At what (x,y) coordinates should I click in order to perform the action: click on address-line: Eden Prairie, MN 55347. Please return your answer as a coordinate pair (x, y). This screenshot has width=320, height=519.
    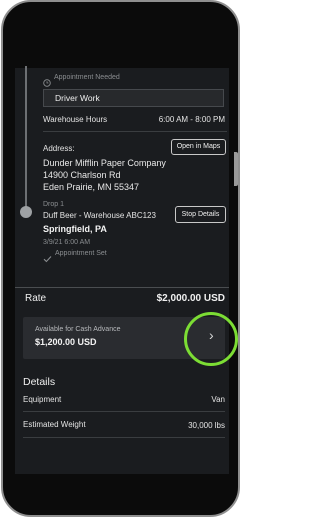
    Looking at the image, I should click on (91, 187).